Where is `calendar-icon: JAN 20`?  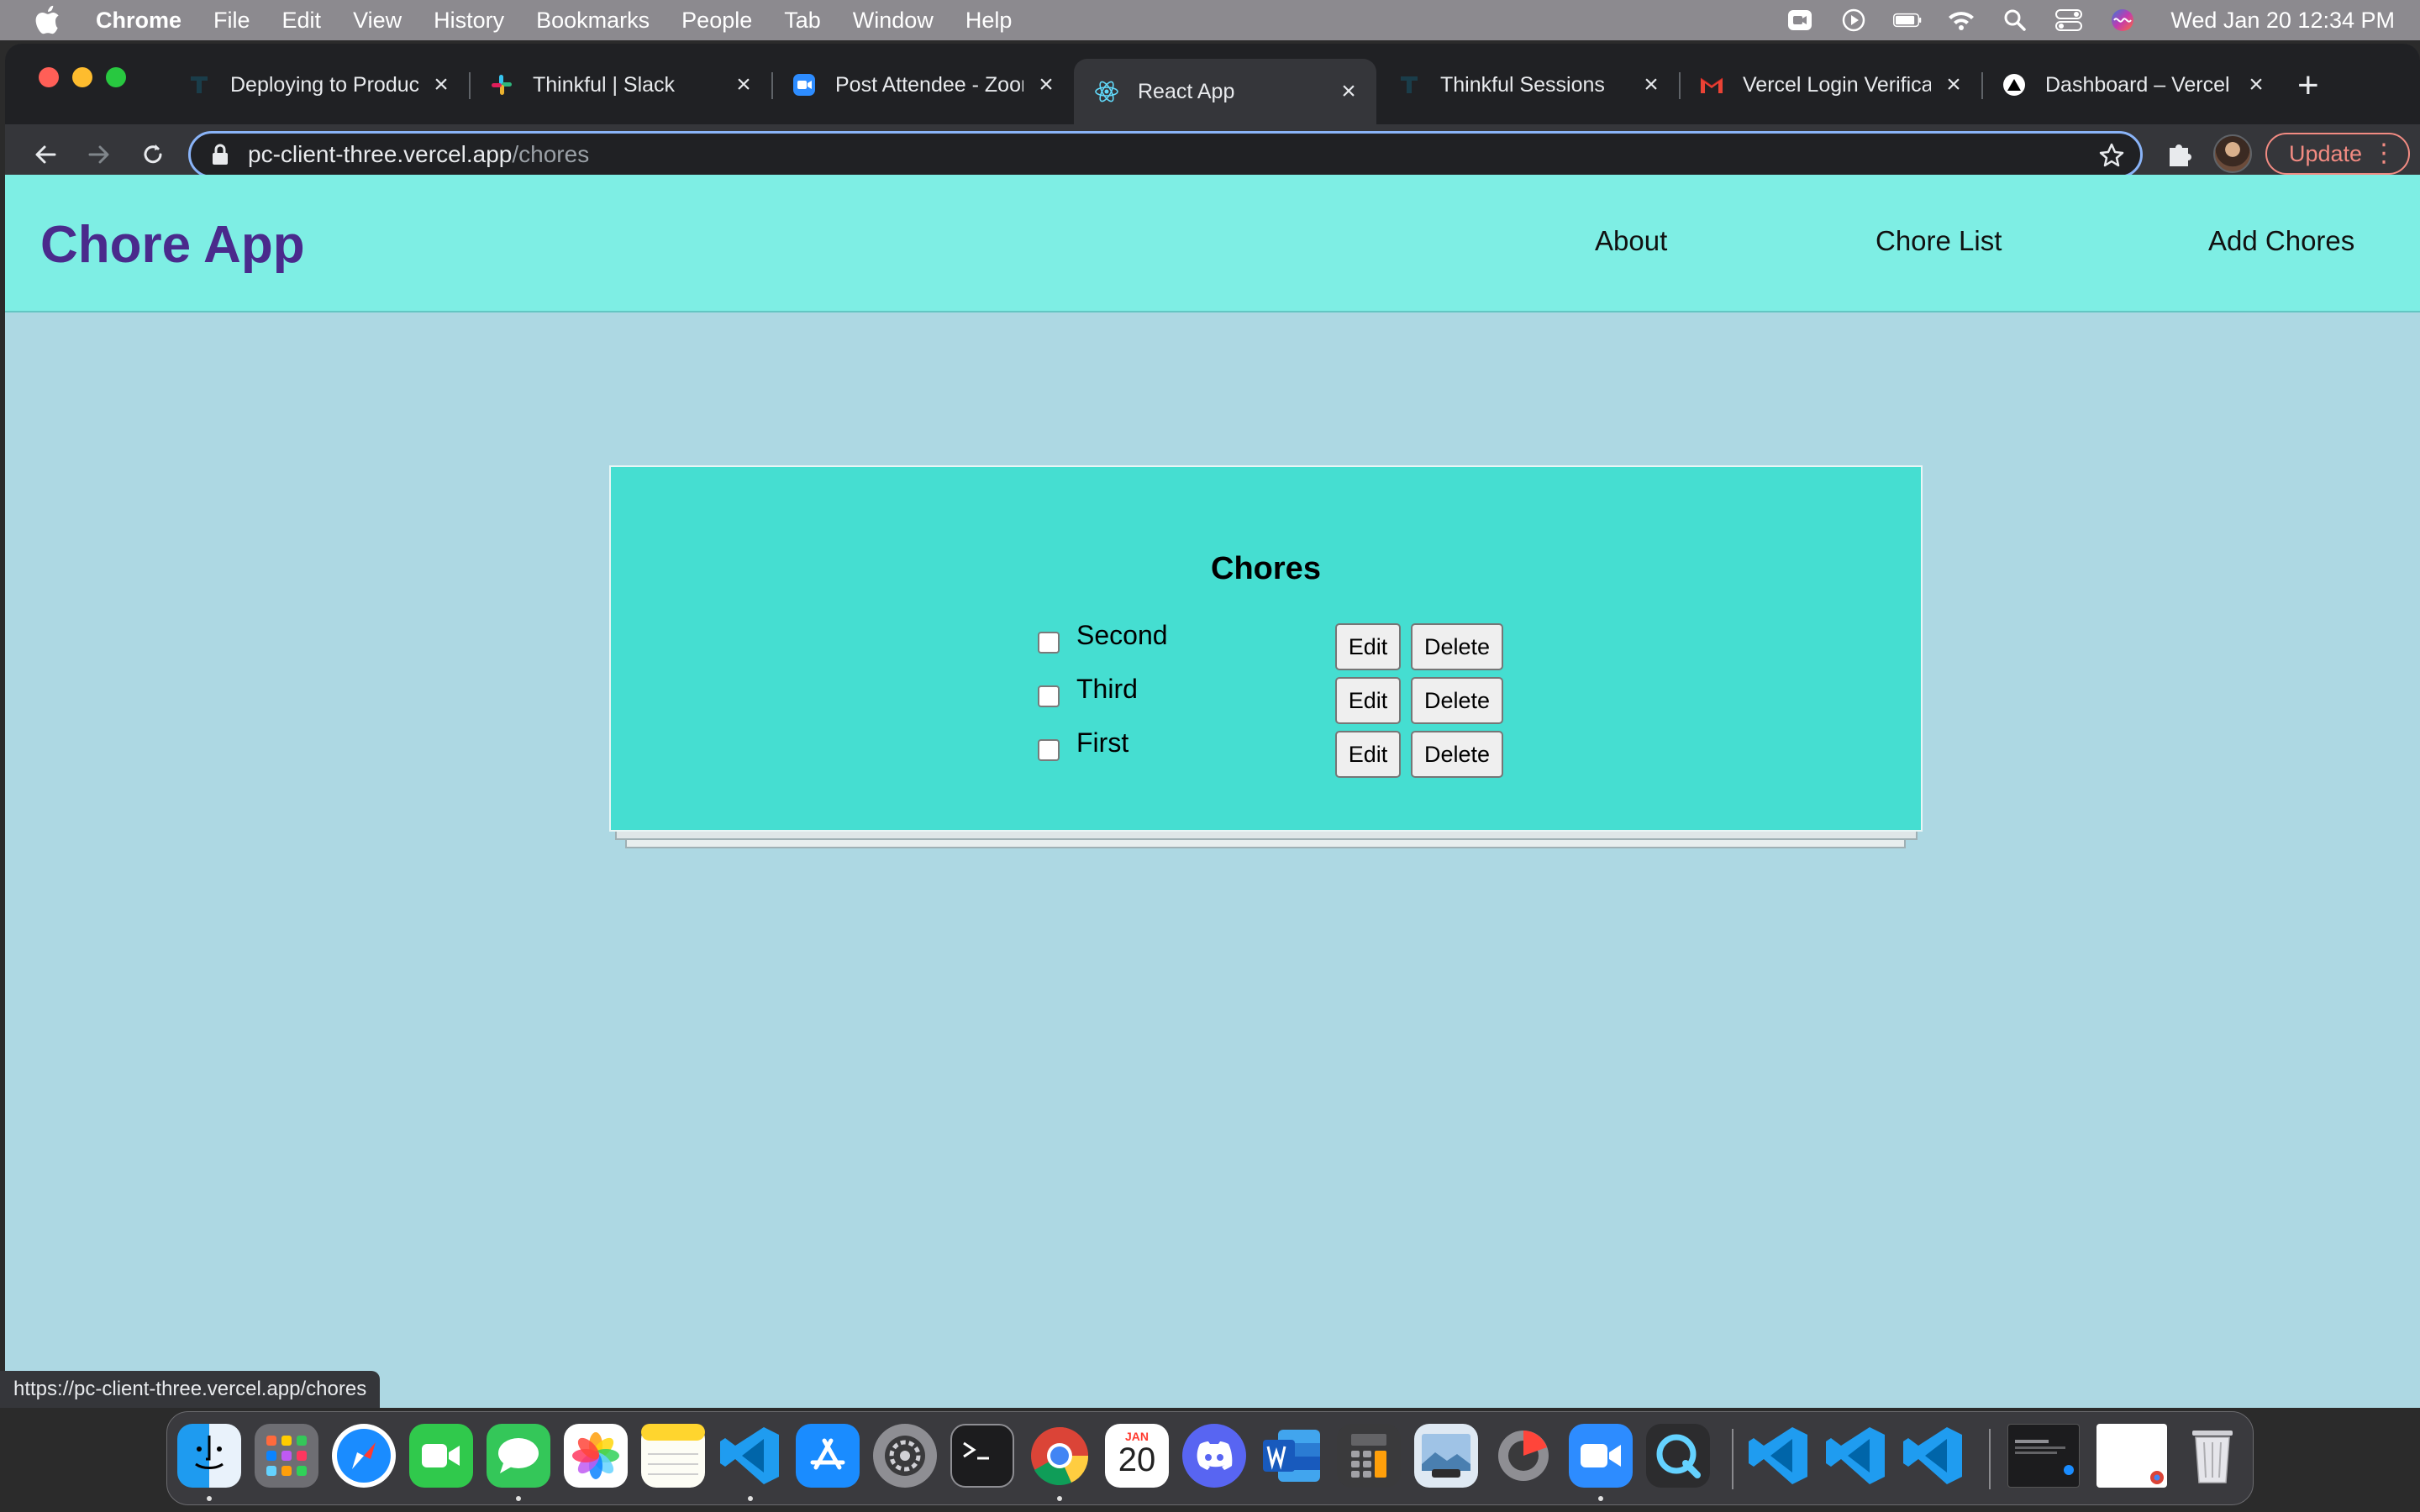
calendar-icon: JAN 20 is located at coordinates (1137, 1456).